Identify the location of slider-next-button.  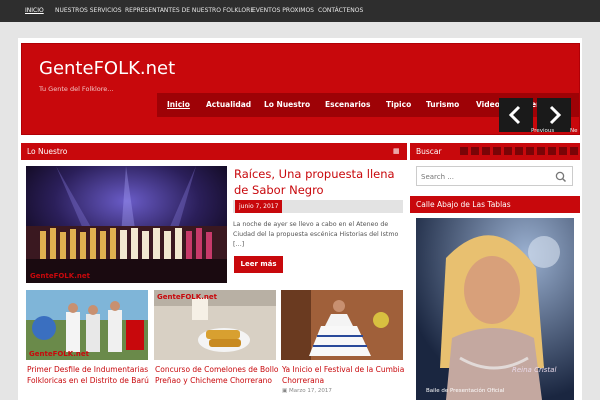
(554, 115).